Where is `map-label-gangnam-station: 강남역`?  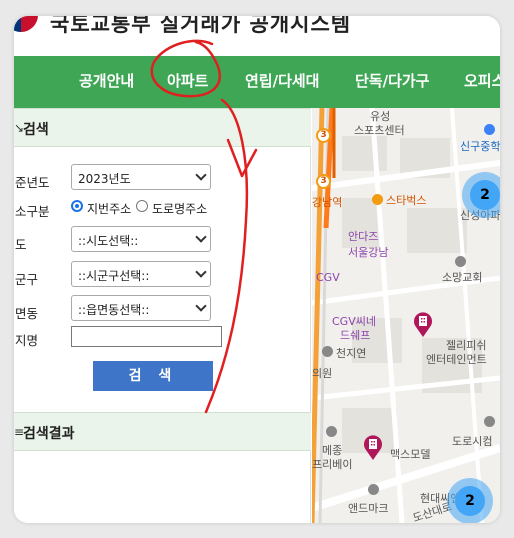 map-label-gangnam-station: 강남역 is located at coordinates (327, 202).